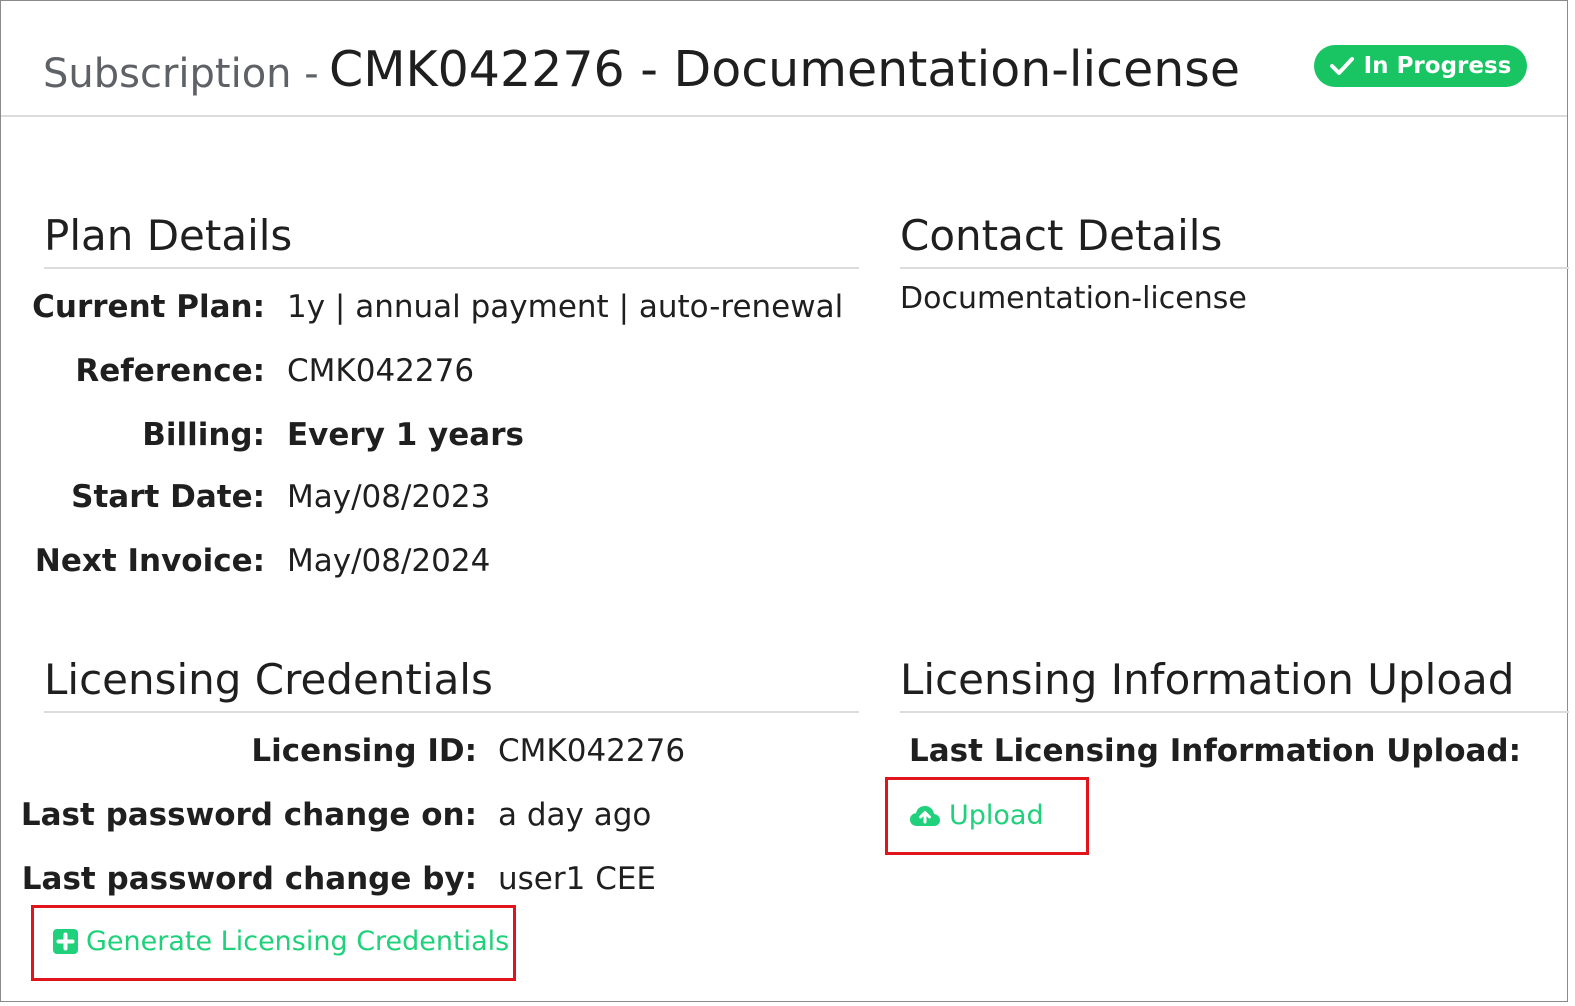 This screenshot has width=1575, height=1006. Describe the element at coordinates (248, 815) in the screenshot. I see `last-password-change-on-label: Last password change on:` at that location.